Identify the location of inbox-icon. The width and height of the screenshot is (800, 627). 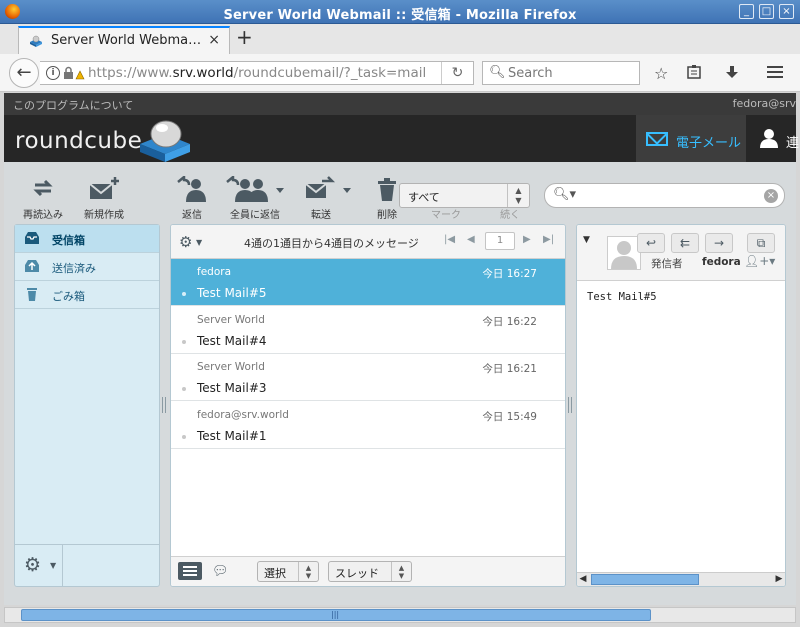
(32, 238).